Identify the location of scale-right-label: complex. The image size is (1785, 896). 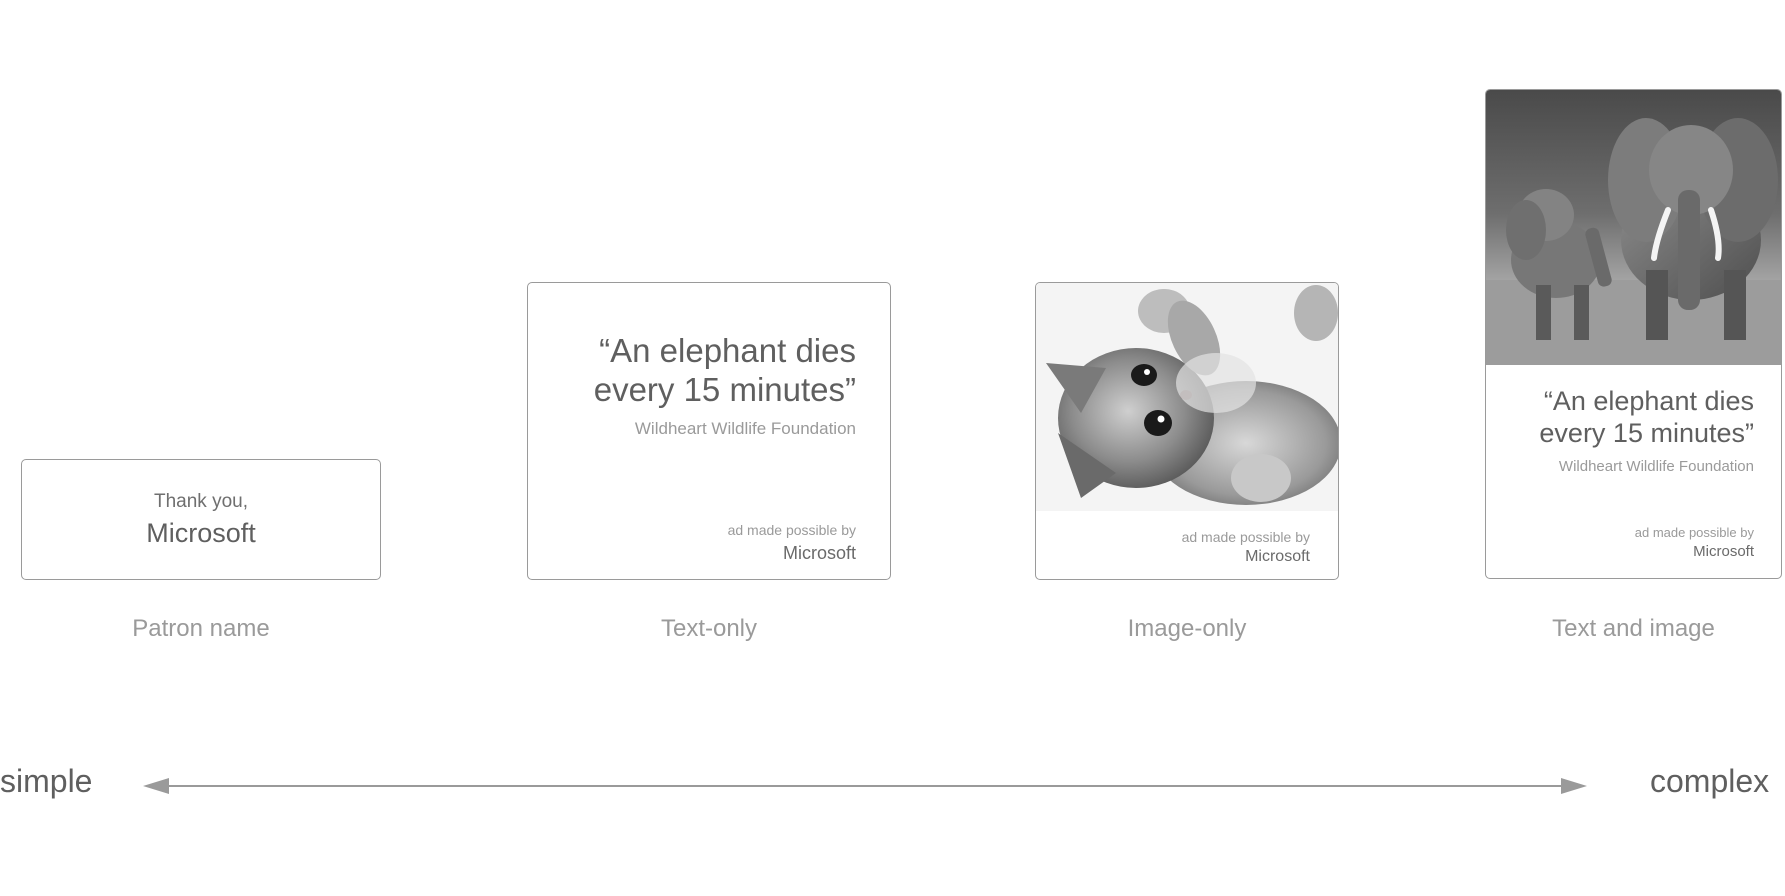
(1710, 781).